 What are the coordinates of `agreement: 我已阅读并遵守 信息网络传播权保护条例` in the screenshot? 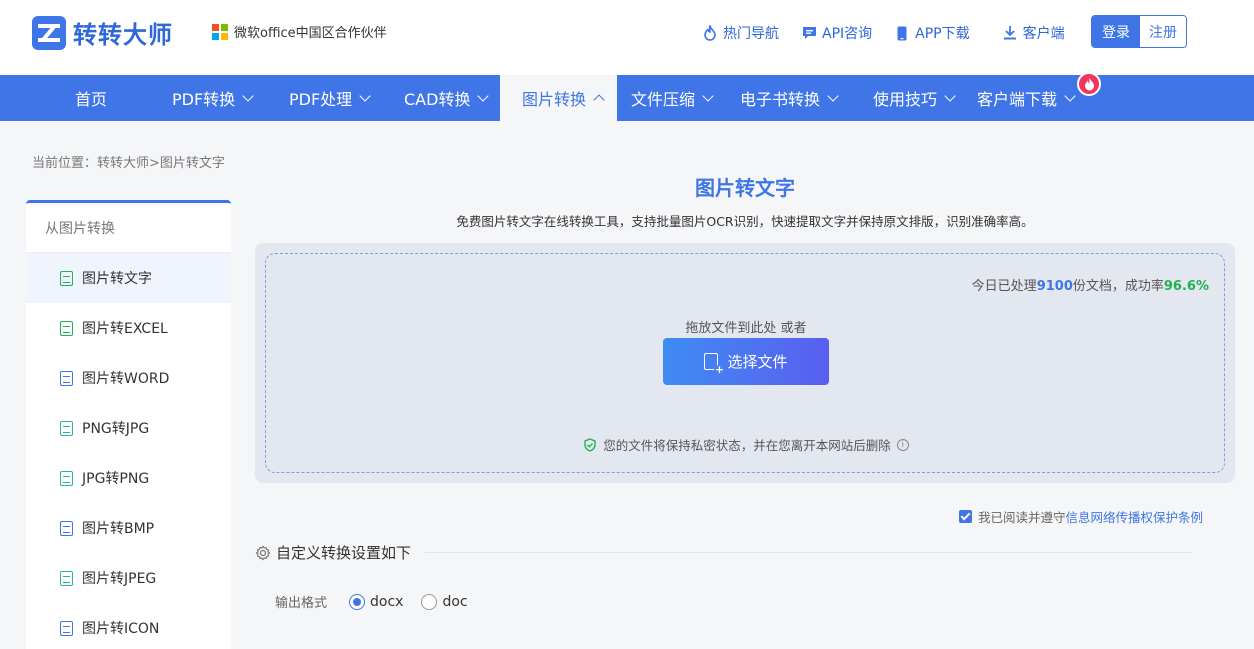 It's located at (1081, 516).